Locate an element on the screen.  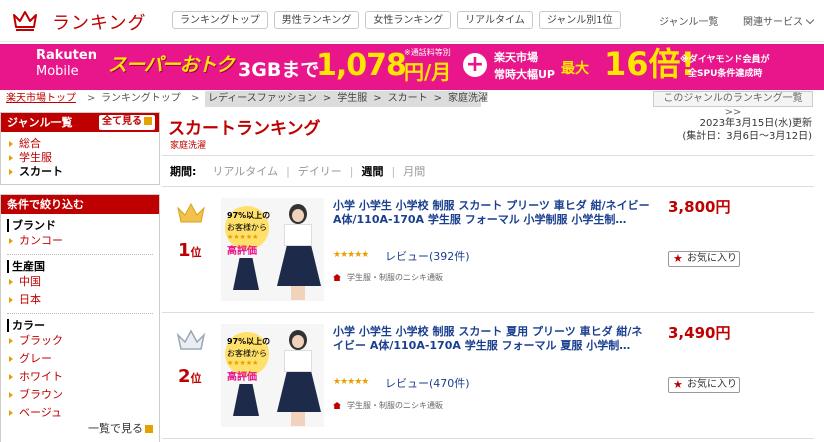
sidebar-item-label: スカート is located at coordinates (41, 171).